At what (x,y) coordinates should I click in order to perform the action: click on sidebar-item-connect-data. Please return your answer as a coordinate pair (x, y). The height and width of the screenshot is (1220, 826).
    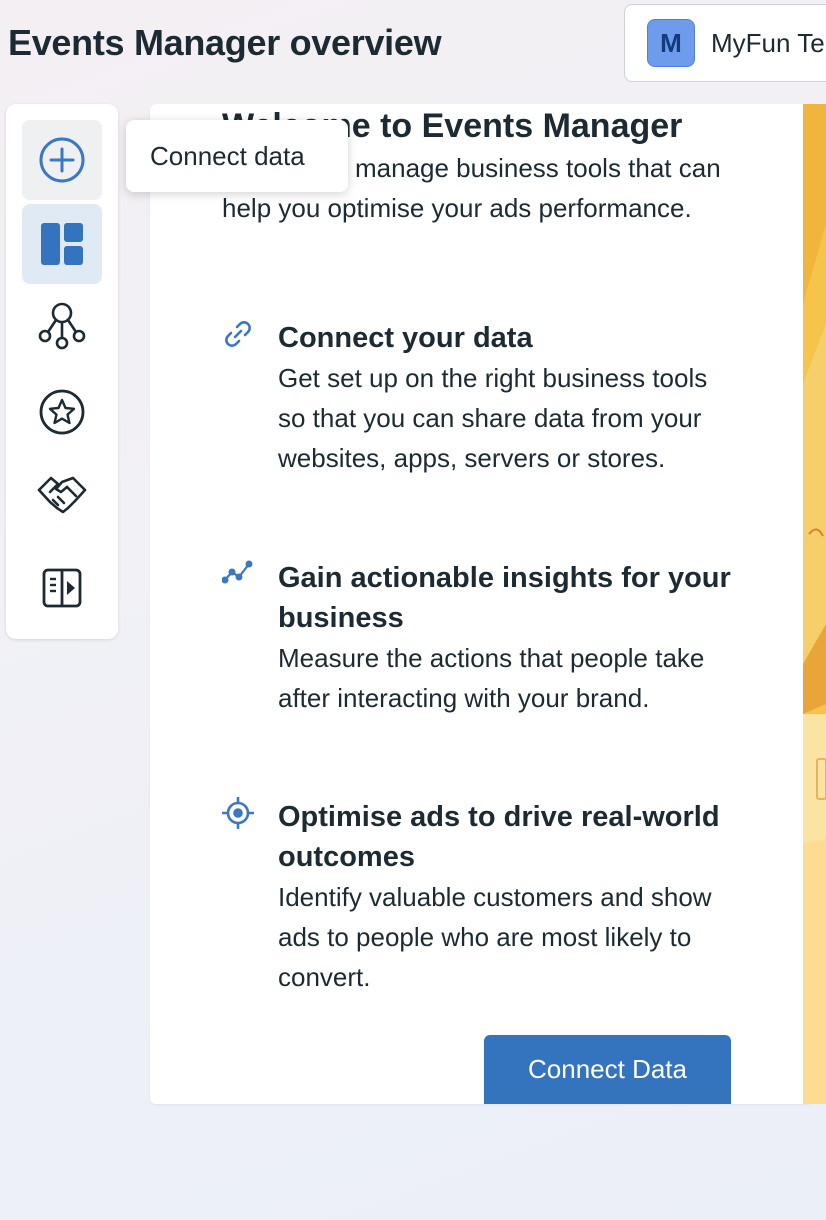
    Looking at the image, I should click on (62, 160).